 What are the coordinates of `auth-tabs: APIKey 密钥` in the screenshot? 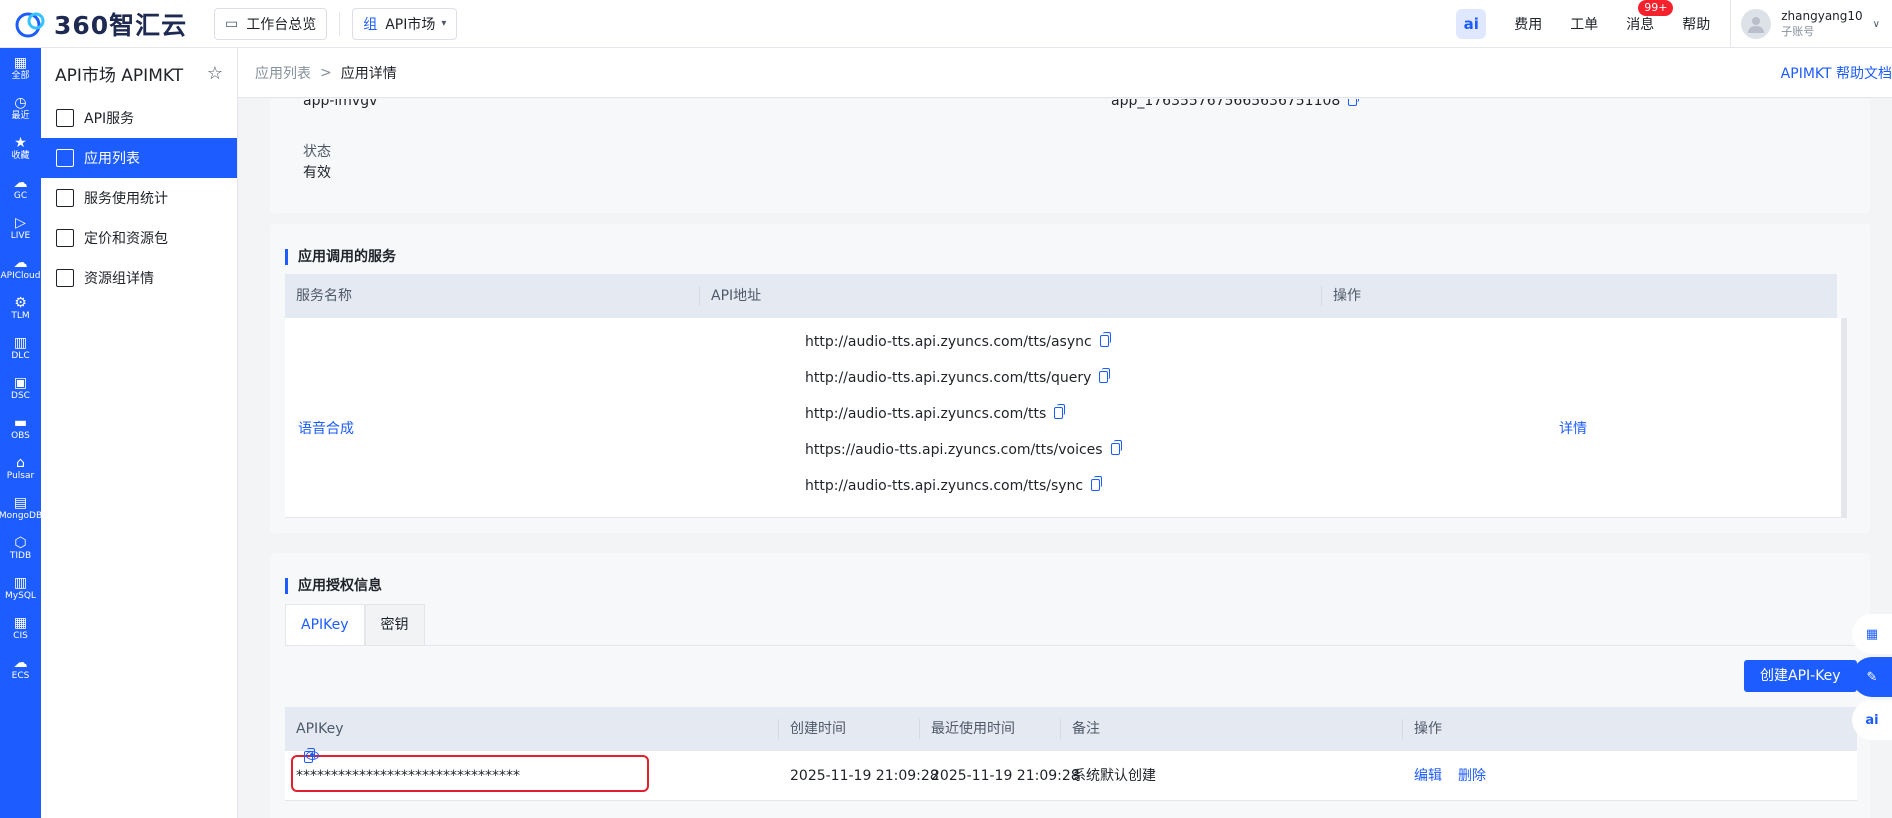 It's located at (355, 625).